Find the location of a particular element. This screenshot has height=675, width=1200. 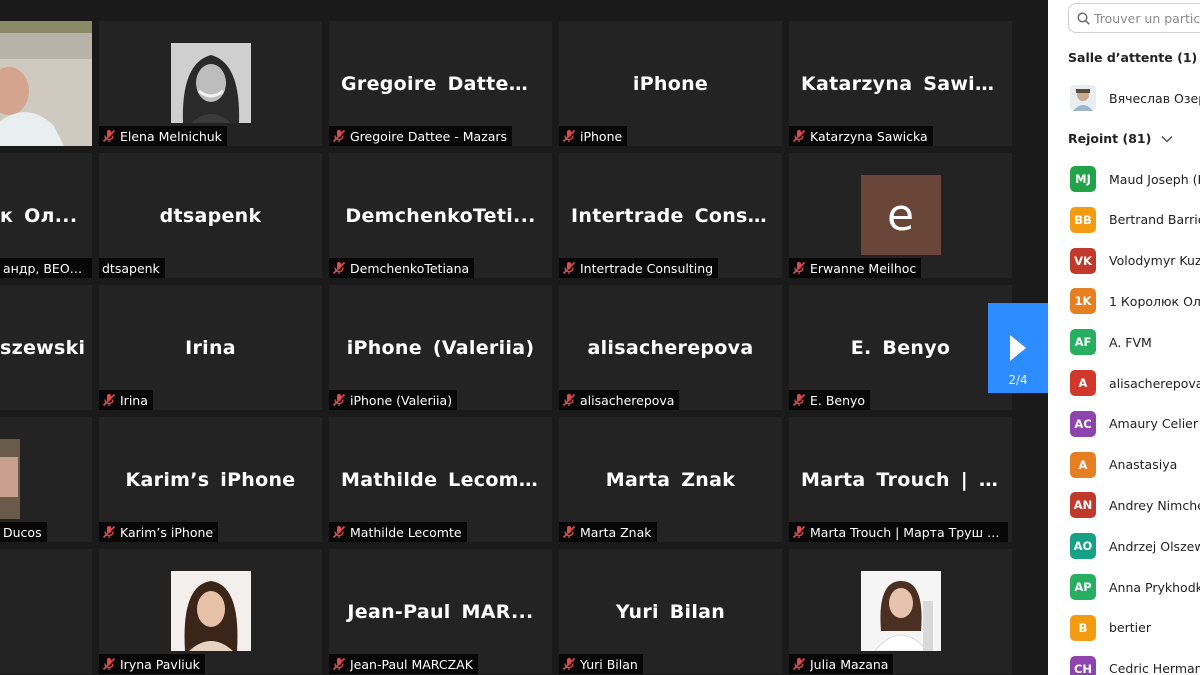

video-tile: alisacherepova alisacherepova is located at coordinates (670, 347).